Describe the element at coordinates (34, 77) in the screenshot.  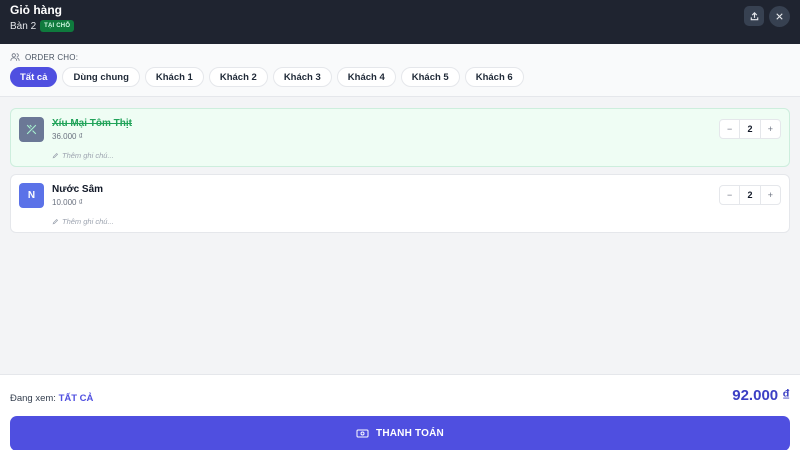
I see `chip-all: Tất cả` at that location.